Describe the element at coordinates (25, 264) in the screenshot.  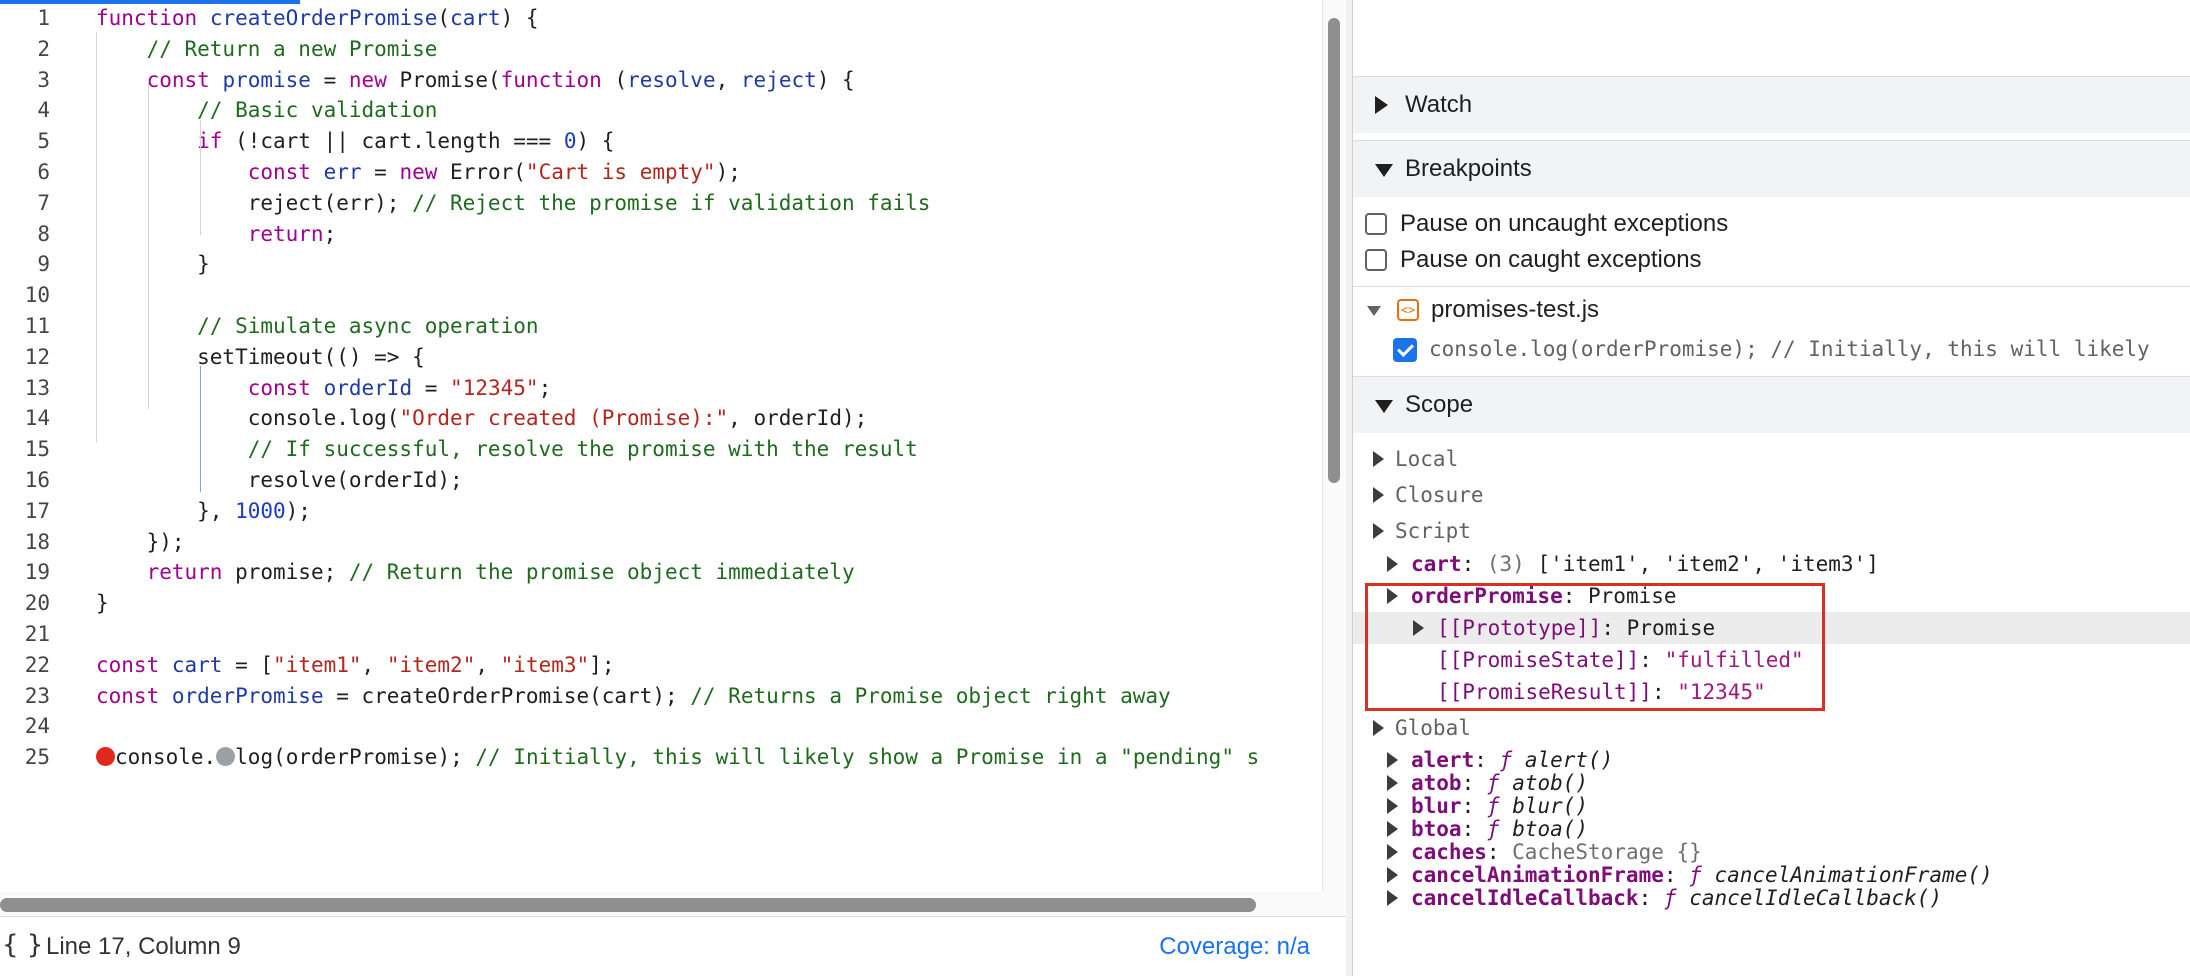
I see `line-number: 9` at that location.